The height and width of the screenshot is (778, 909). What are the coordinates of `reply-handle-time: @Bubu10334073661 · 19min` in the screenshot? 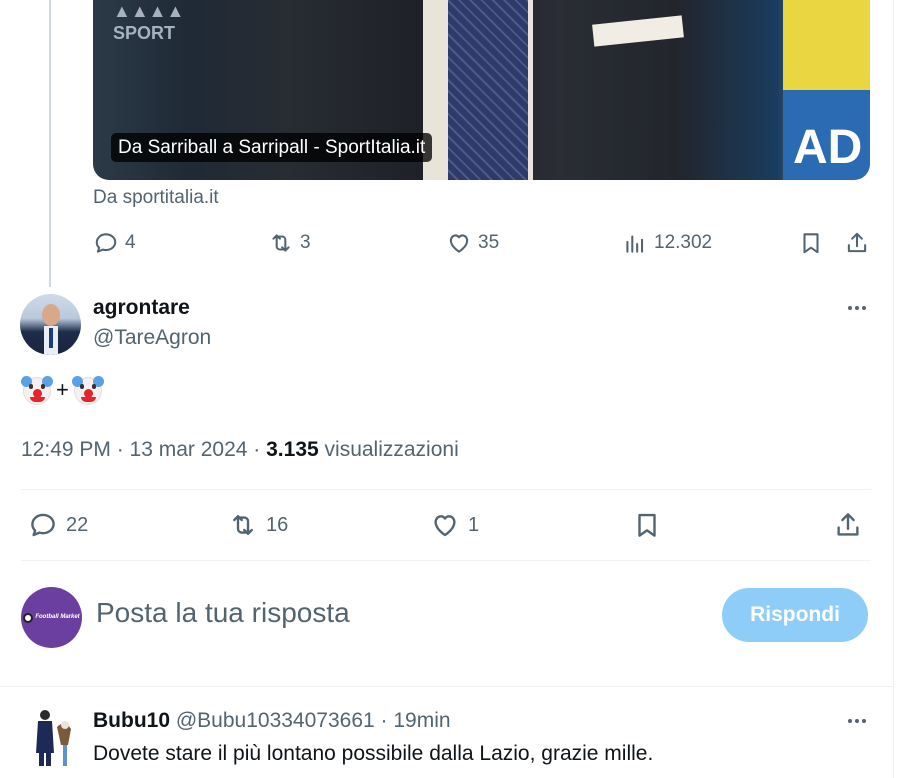 It's located at (310, 720).